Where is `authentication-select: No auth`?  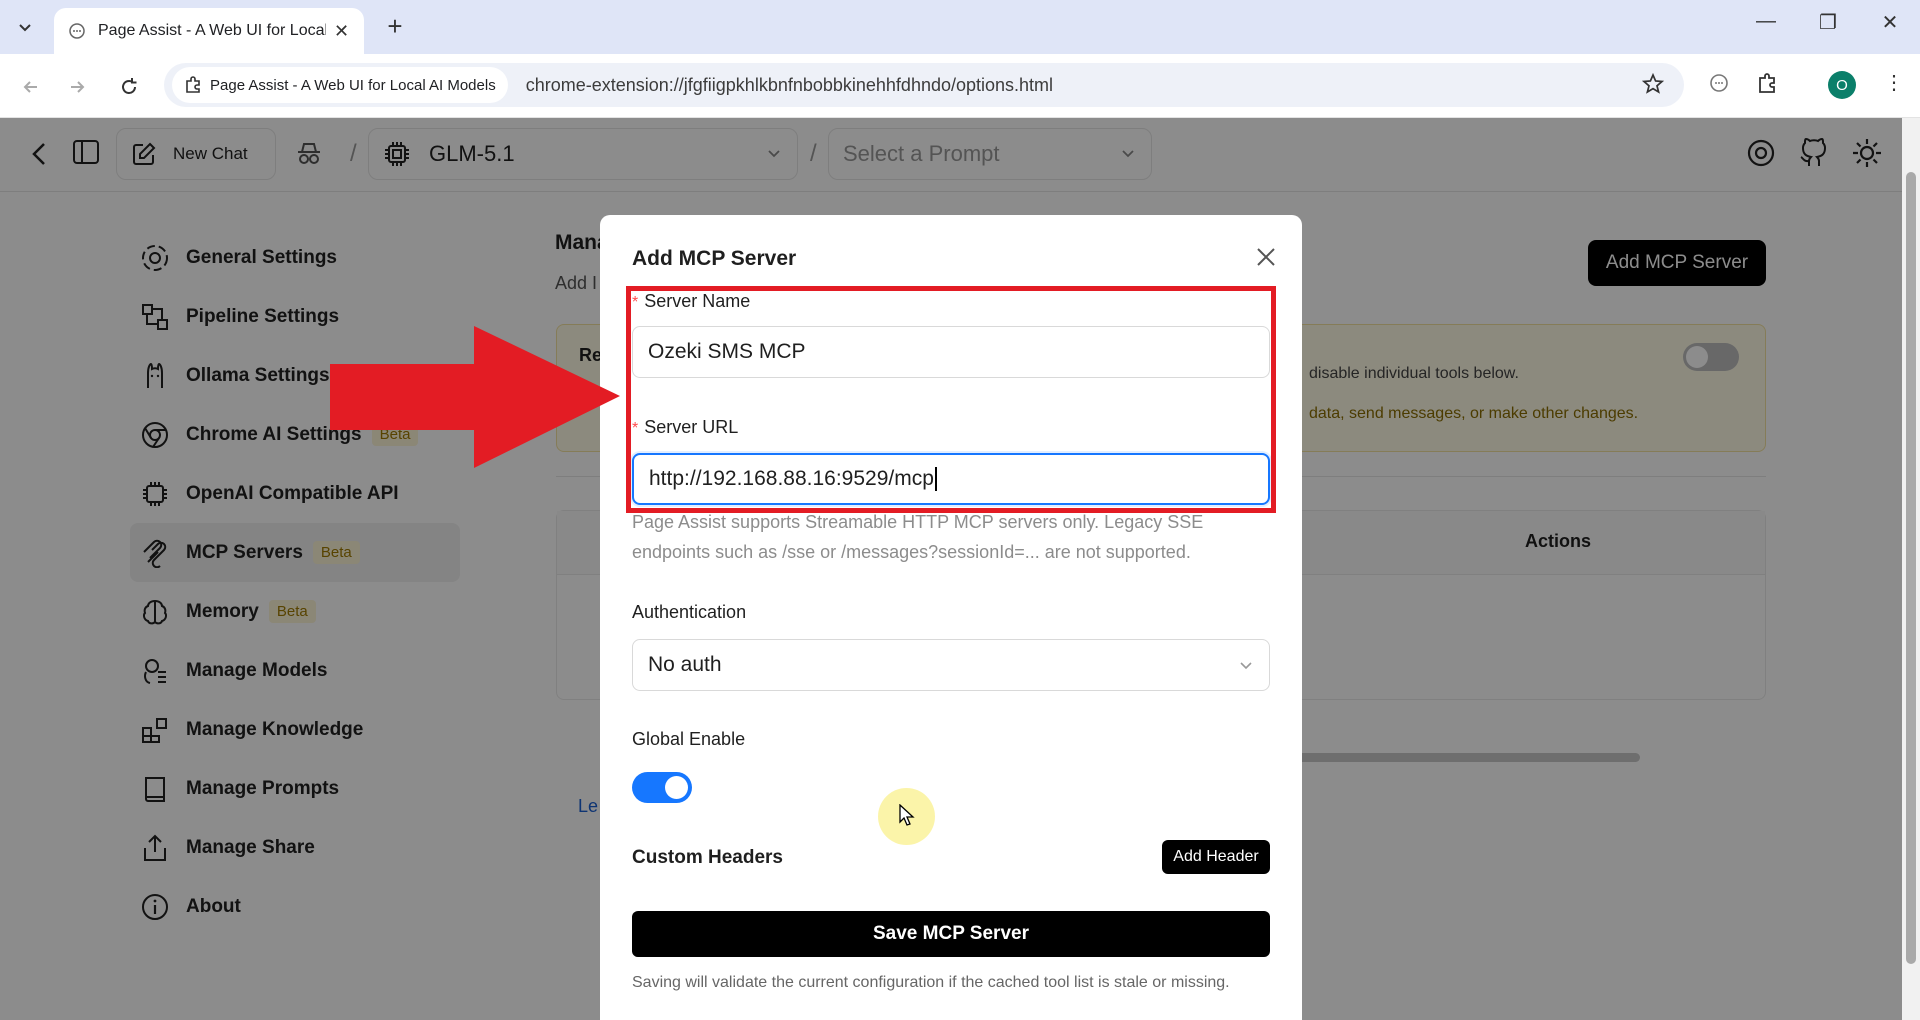
authentication-select: No auth is located at coordinates (951, 665).